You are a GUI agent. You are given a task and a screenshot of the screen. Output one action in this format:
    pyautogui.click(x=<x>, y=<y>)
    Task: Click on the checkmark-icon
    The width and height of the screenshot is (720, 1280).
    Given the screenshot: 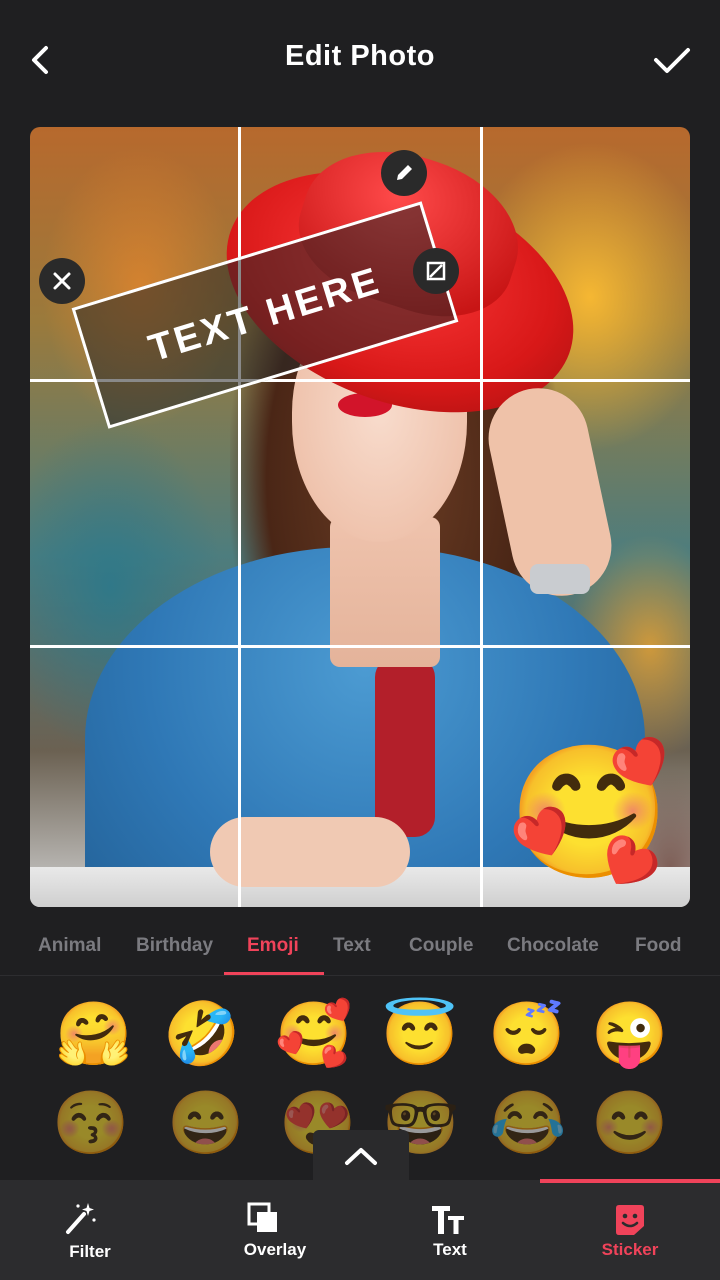 What is the action you would take?
    pyautogui.click(x=672, y=60)
    